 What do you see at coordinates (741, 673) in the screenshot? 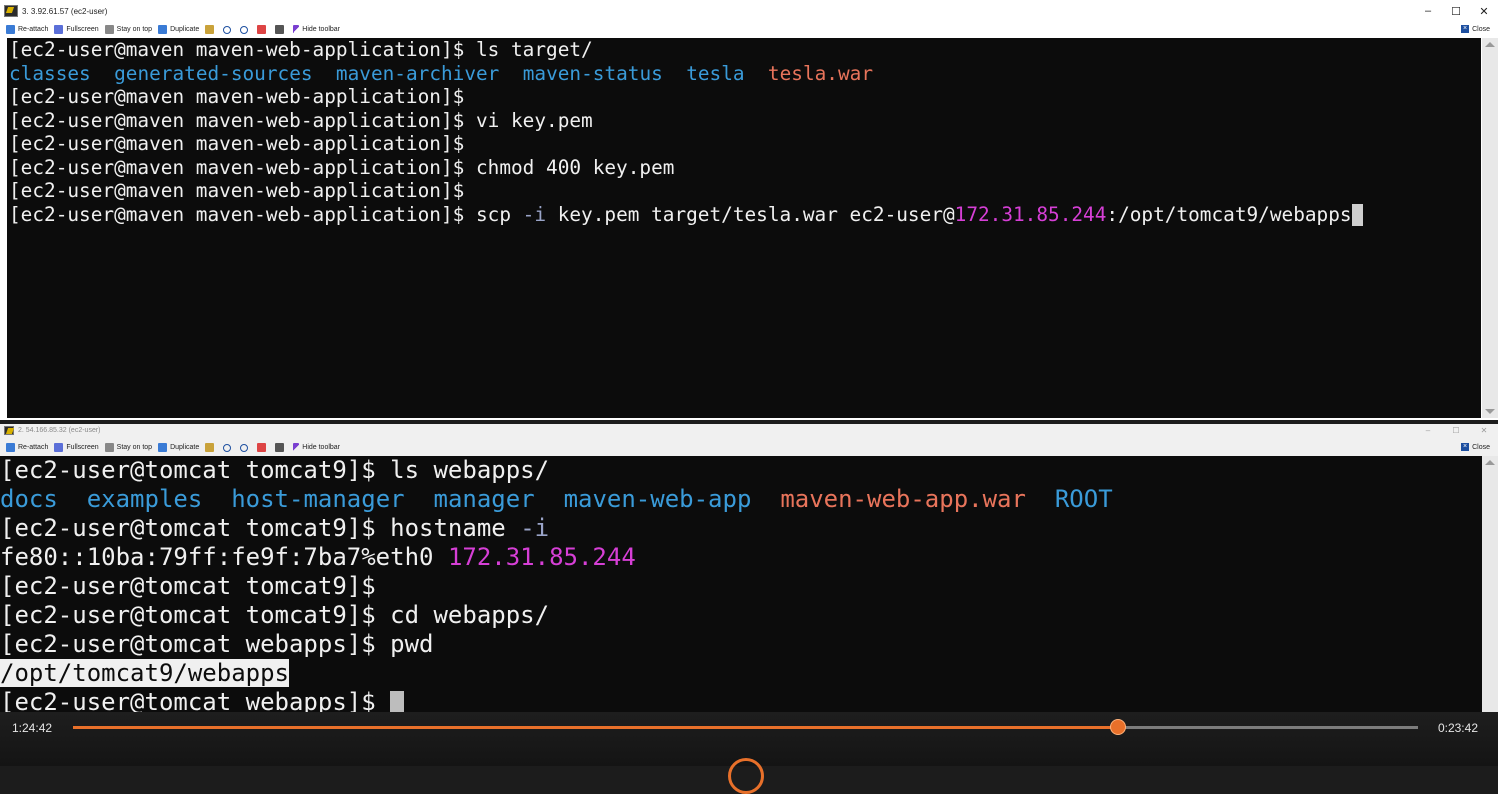
I see `pwd-output-line: /opt/tomcat9/webapps` at bounding box center [741, 673].